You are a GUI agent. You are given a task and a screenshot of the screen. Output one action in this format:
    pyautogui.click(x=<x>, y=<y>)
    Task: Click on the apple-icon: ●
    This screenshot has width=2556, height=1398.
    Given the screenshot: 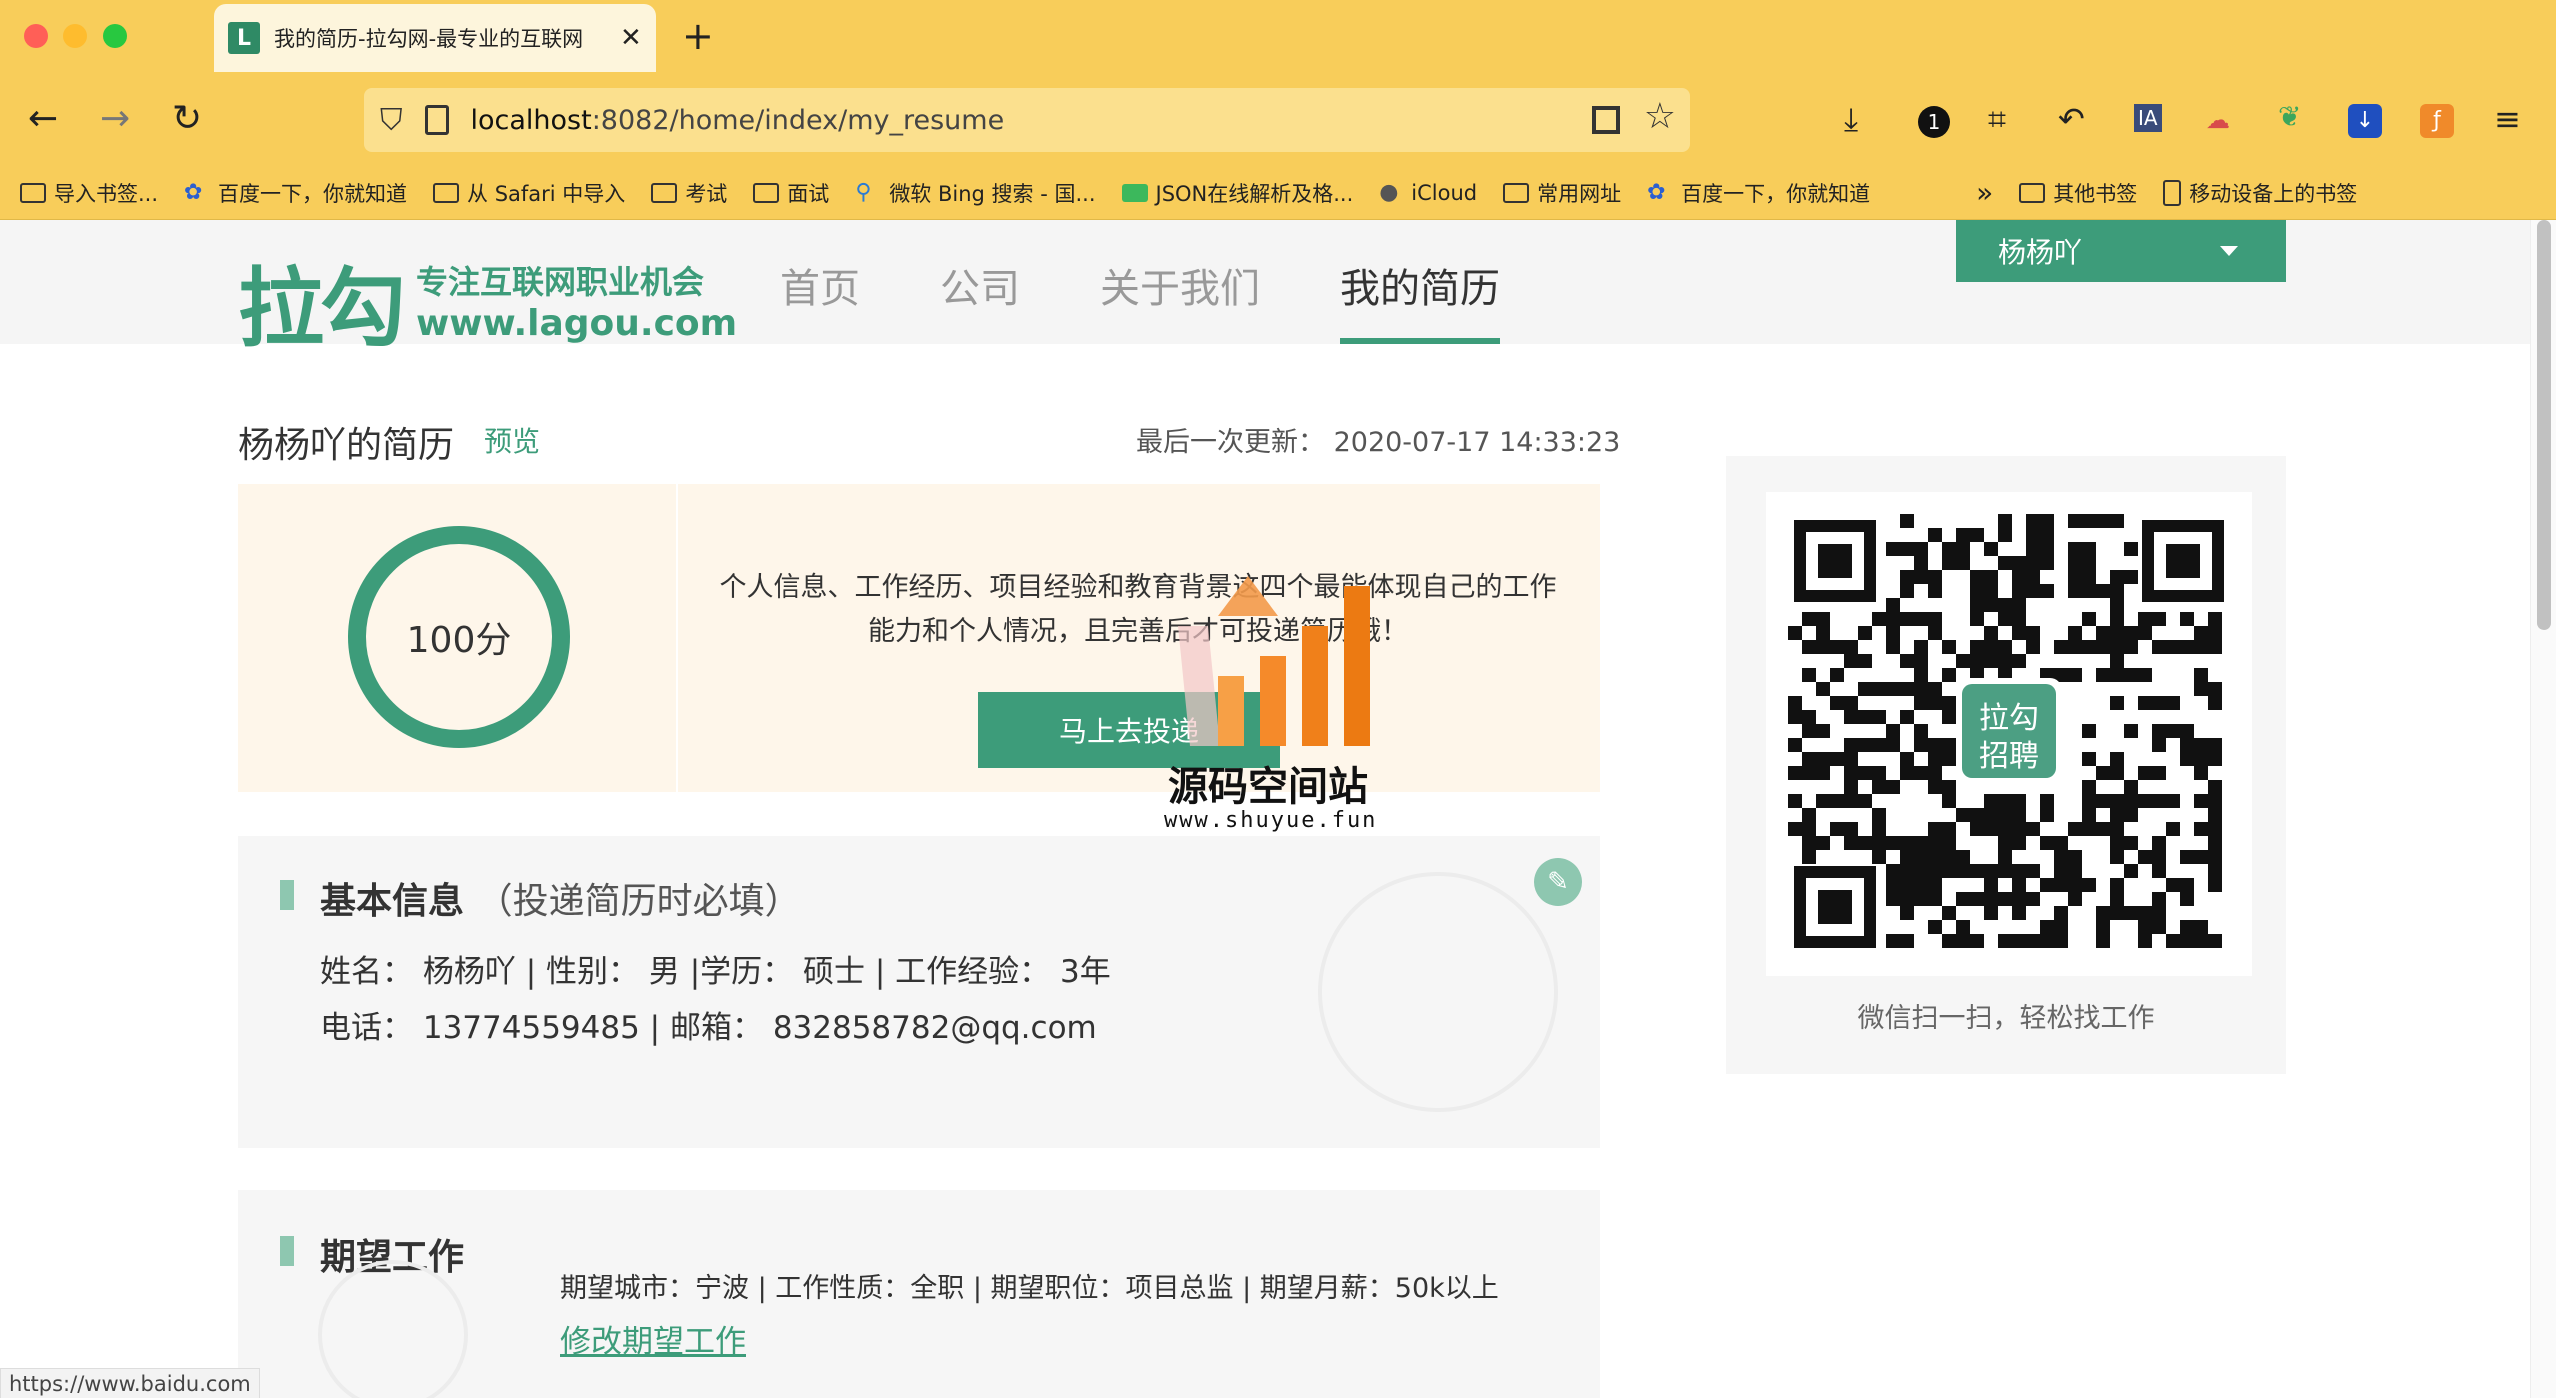 What is the action you would take?
    pyautogui.click(x=1389, y=192)
    